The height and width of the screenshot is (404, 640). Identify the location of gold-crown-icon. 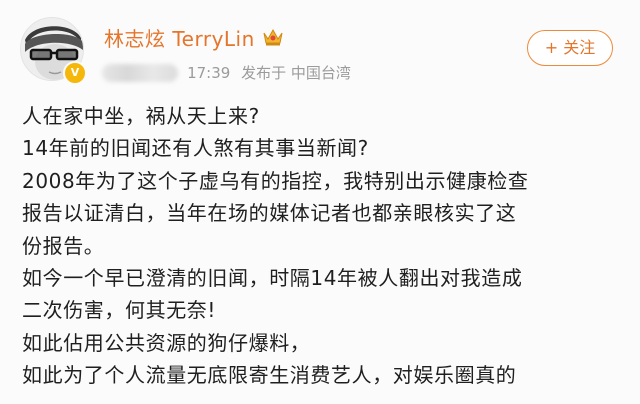
(273, 39).